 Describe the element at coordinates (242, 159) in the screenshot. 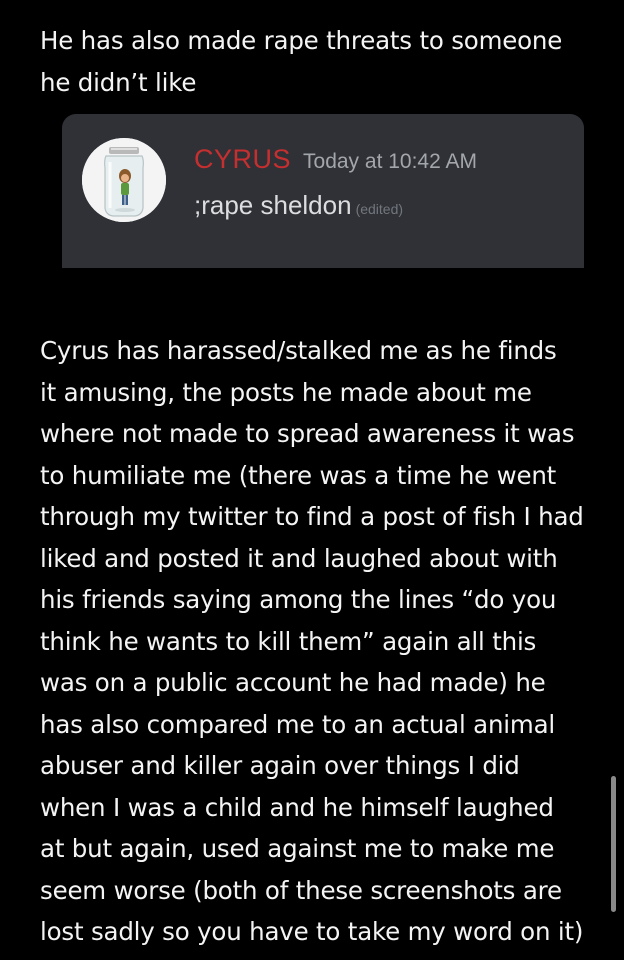

I see `username: CYRUS` at that location.